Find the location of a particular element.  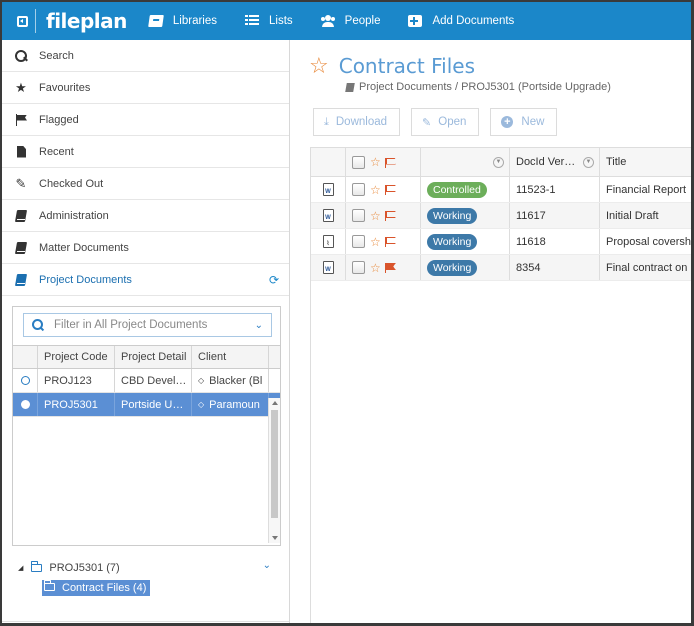

flag-filled-icon is located at coordinates (389, 268).